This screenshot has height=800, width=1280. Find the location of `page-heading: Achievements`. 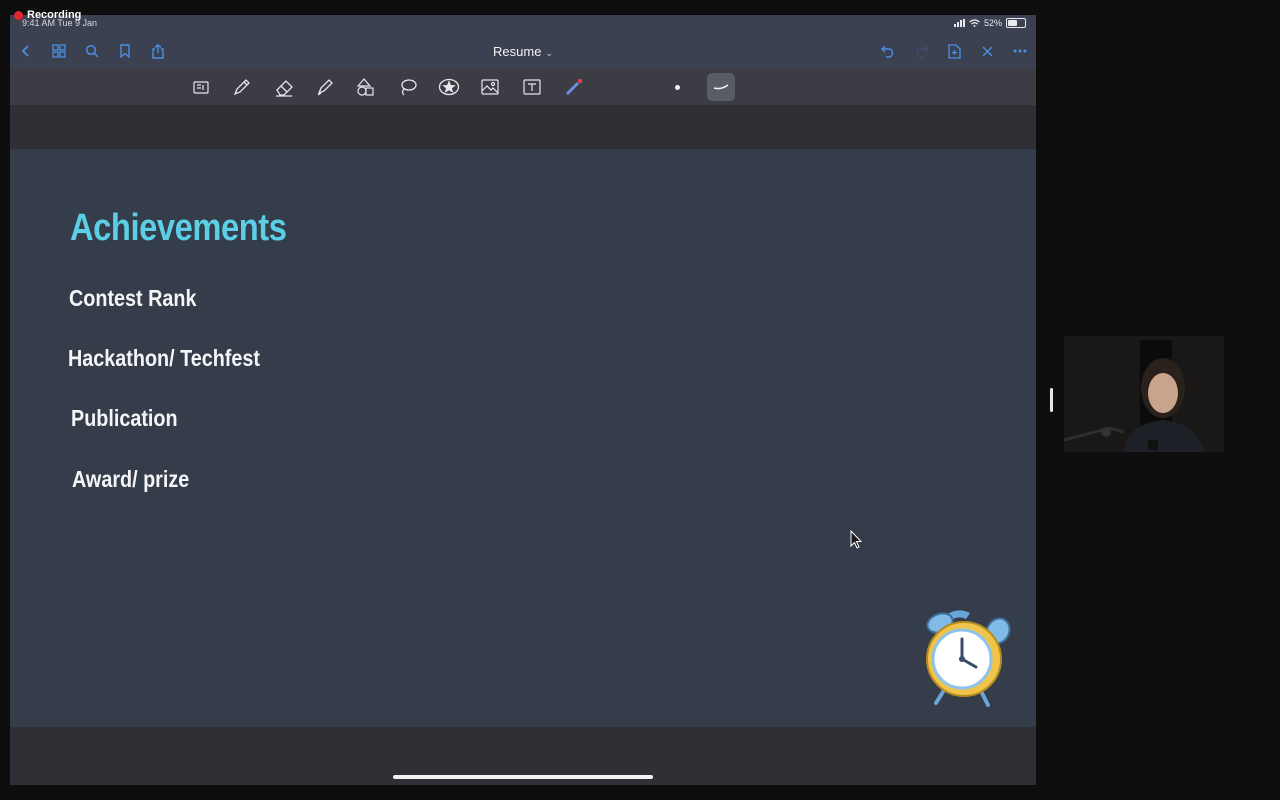

page-heading: Achievements is located at coordinates (178, 228).